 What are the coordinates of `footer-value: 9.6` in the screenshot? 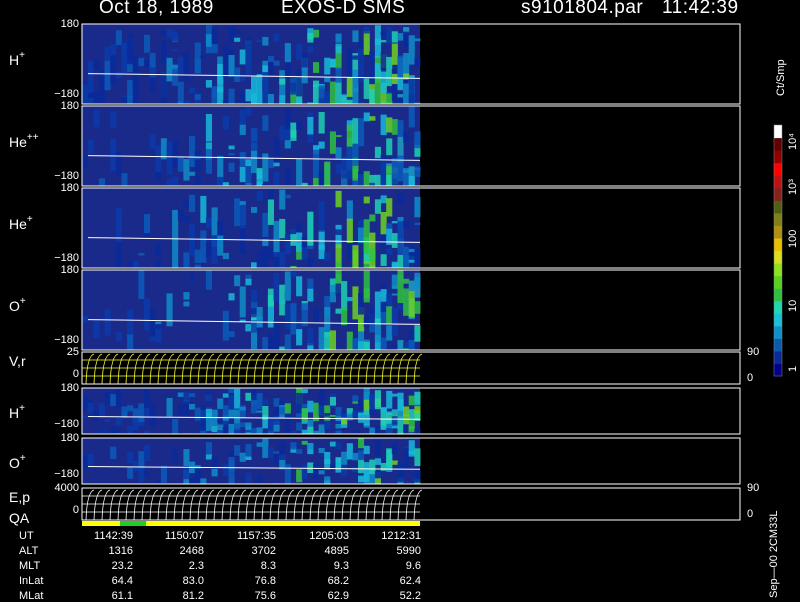 It's located at (413, 566).